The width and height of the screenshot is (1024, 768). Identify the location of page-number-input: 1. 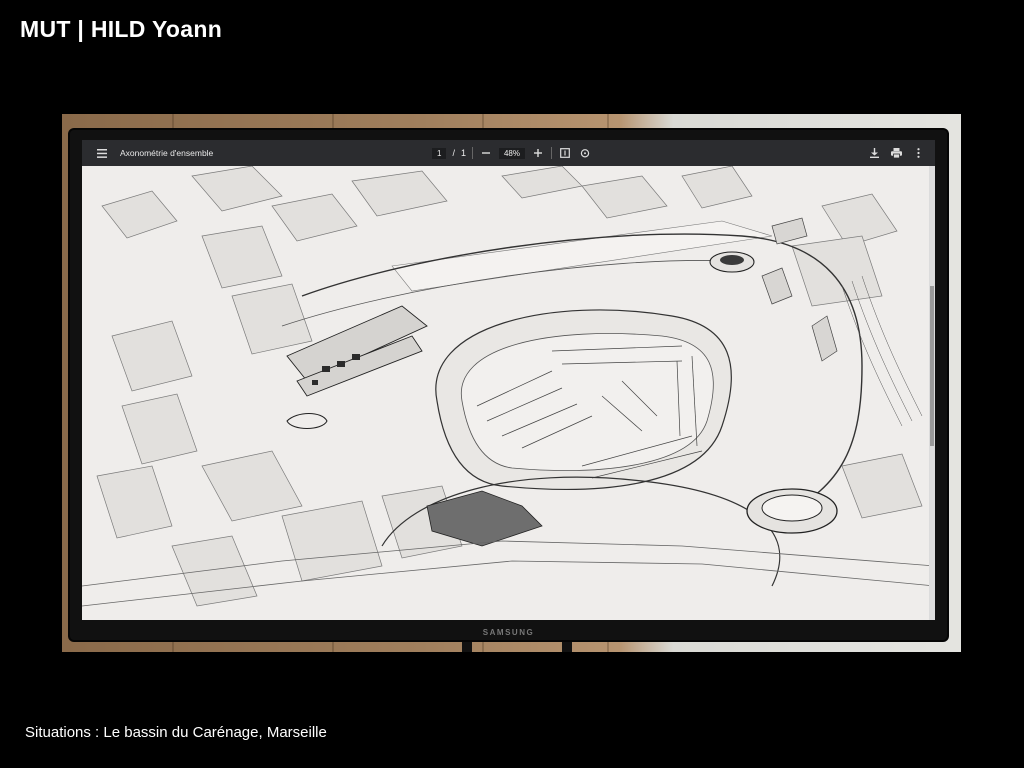
(439, 153).